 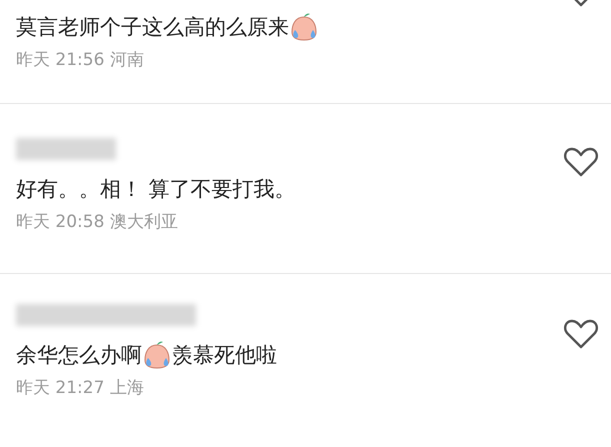 I want to click on comment-text: 余华怎么办啊, so click(x=79, y=355).